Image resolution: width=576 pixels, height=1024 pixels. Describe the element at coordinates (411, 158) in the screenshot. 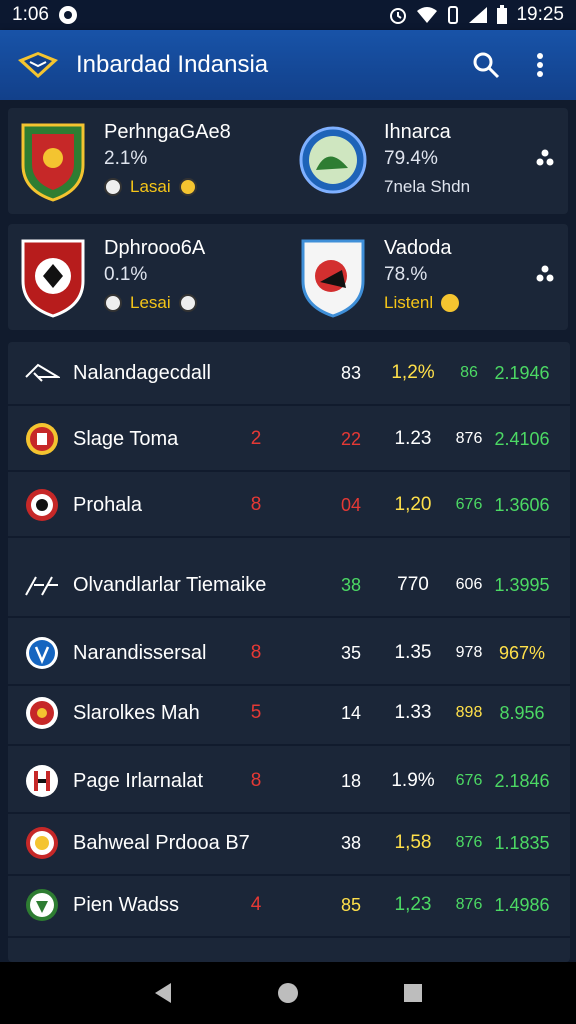

I see `away-team-pct: 79.4%` at that location.